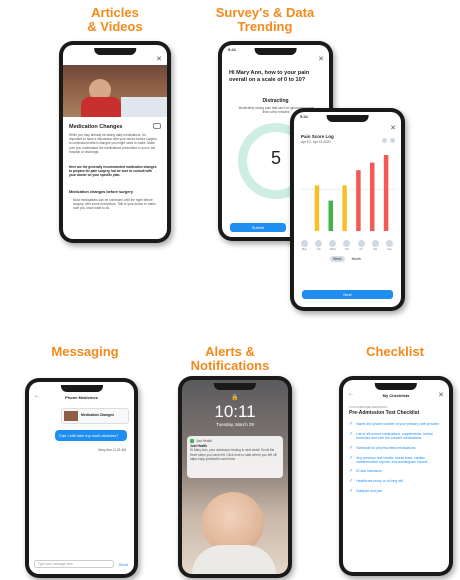 The image size is (460, 580). I want to click on caption-checklist: Checklist, so click(395, 351).